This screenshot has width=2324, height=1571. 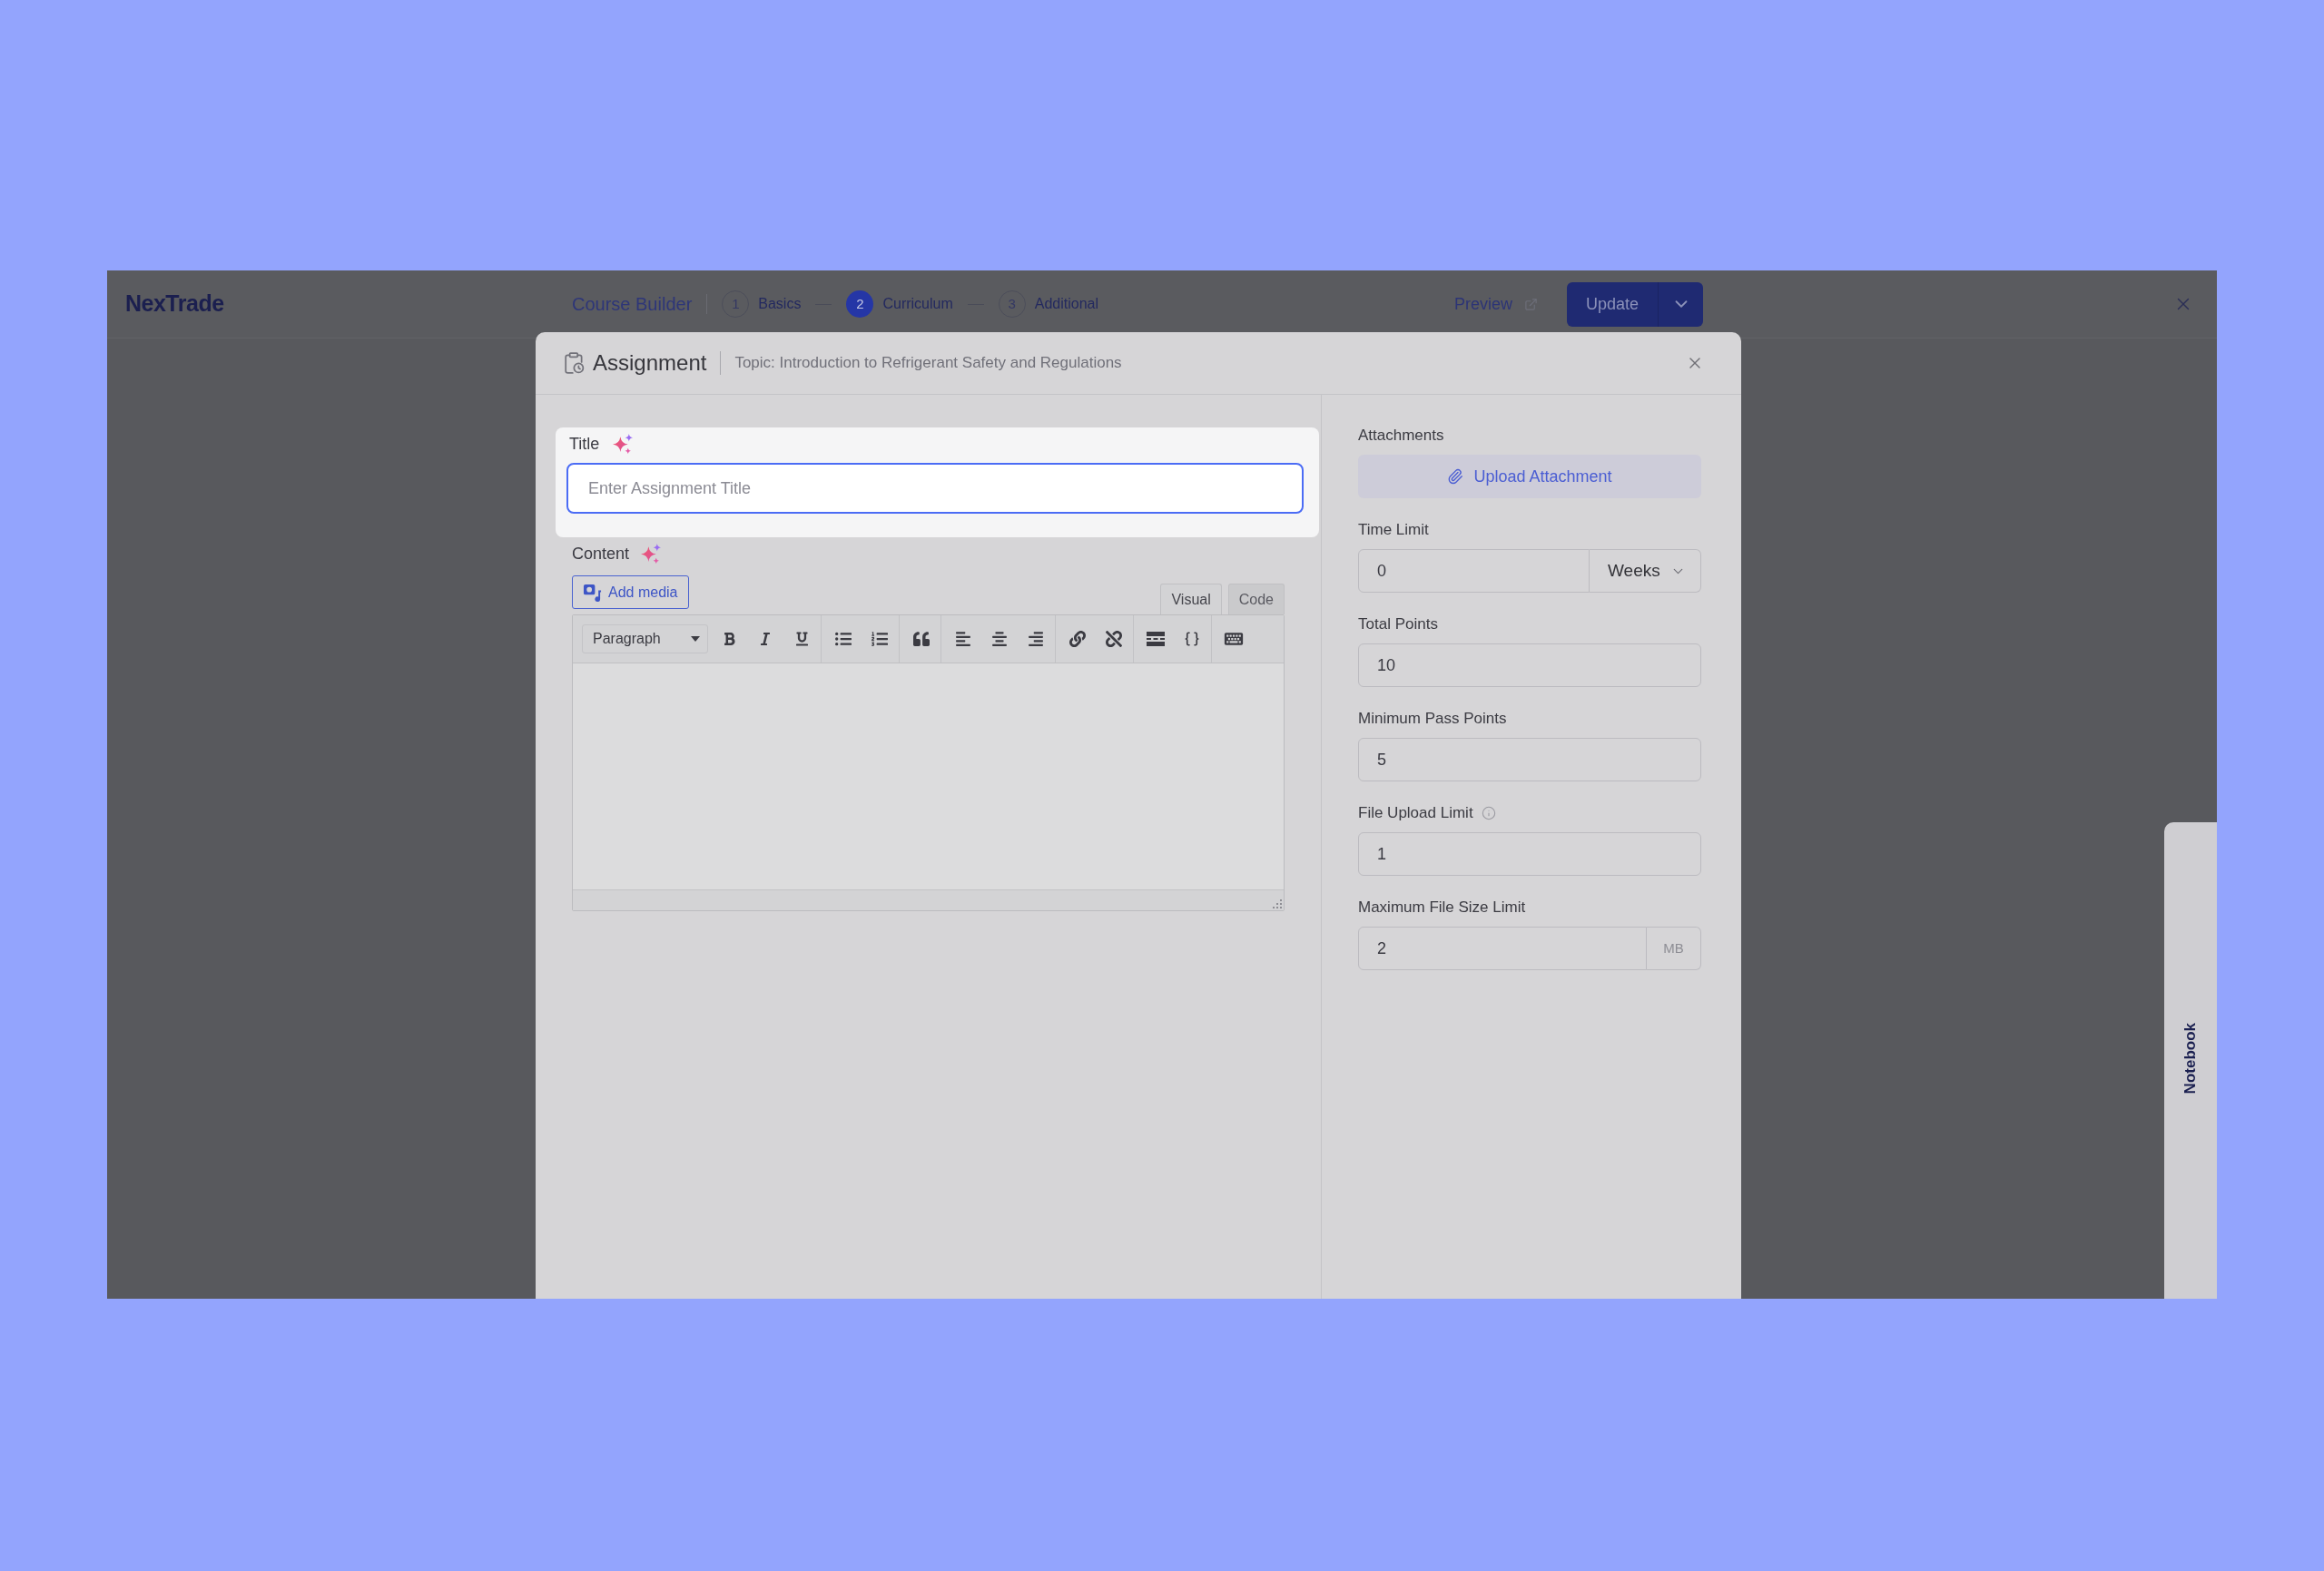 I want to click on numbered-list-icon, so click(x=880, y=639).